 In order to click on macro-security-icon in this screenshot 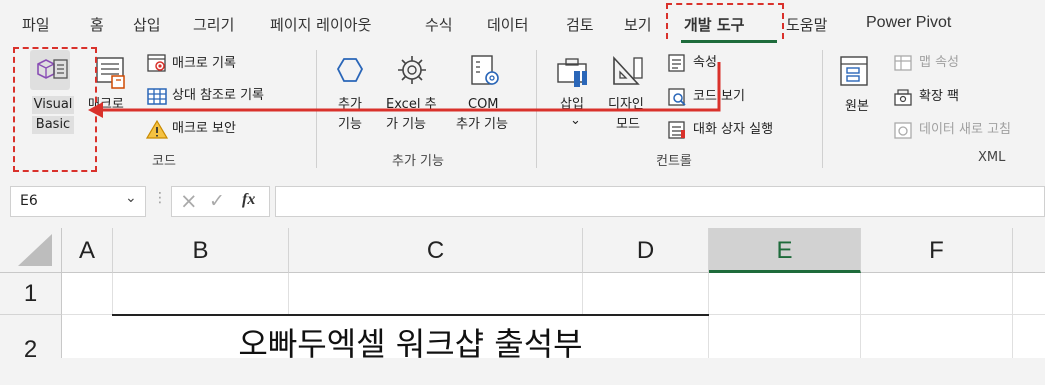, I will do `click(157, 129)`.